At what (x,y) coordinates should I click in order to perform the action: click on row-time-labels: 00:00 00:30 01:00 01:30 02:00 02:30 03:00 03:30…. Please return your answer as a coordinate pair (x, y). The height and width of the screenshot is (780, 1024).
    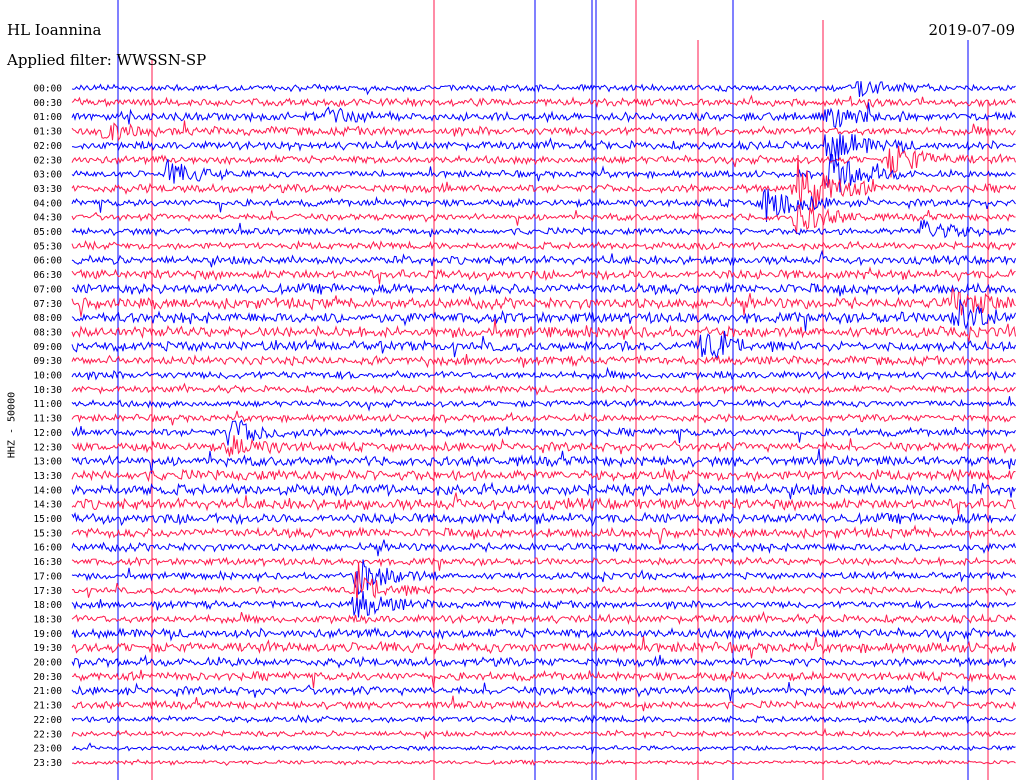
    Looking at the image, I should click on (47, 426).